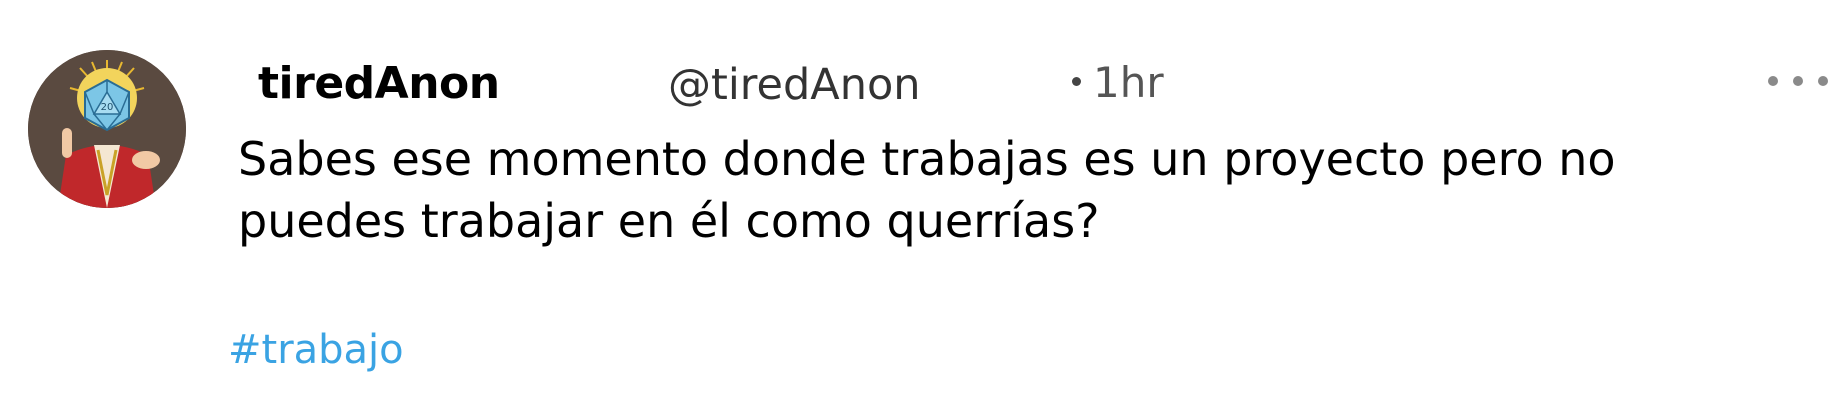  Describe the element at coordinates (669, 221) in the screenshot. I see `tweet-text-line: puedes trabajar en él como querrías?` at that location.